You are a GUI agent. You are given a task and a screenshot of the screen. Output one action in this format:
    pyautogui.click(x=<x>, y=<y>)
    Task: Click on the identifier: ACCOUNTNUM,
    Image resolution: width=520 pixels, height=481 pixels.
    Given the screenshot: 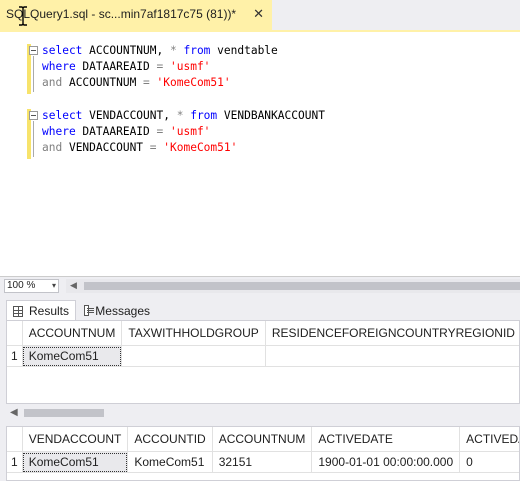 What is the action you would take?
    pyautogui.click(x=126, y=50)
    